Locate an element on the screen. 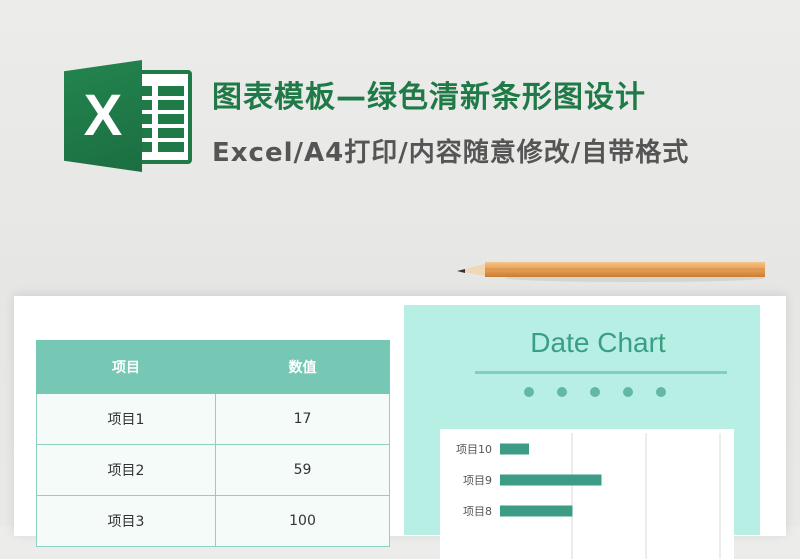  table-cell-value: 59 is located at coordinates (302, 470).